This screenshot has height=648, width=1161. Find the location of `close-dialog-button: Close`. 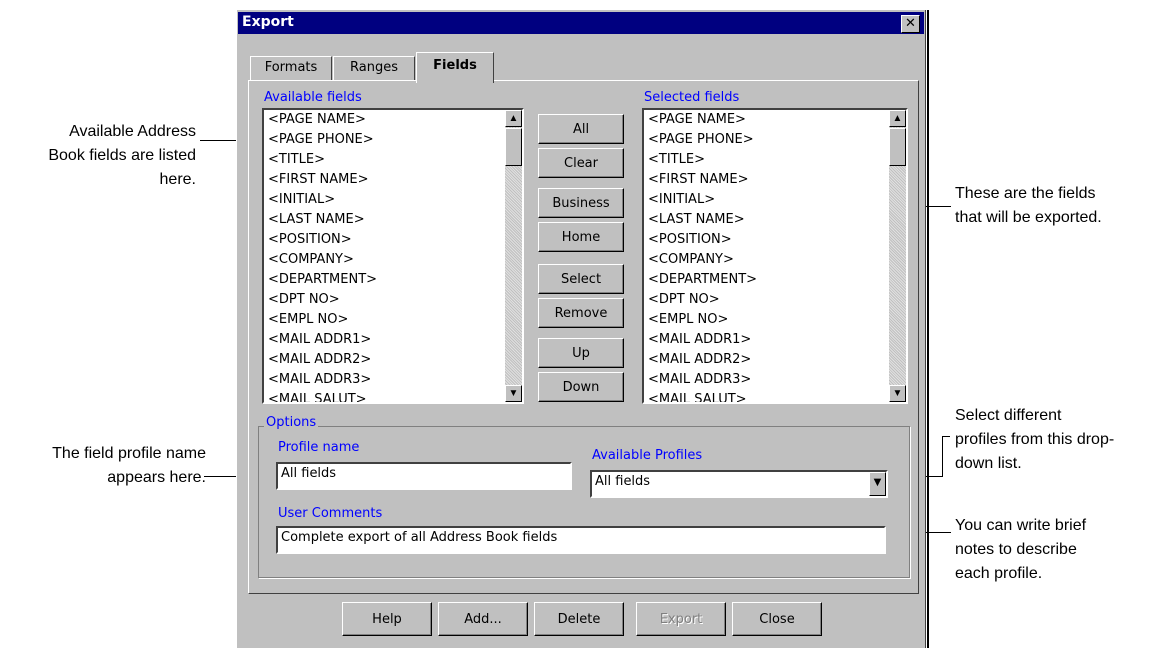

close-dialog-button: Close is located at coordinates (777, 619).